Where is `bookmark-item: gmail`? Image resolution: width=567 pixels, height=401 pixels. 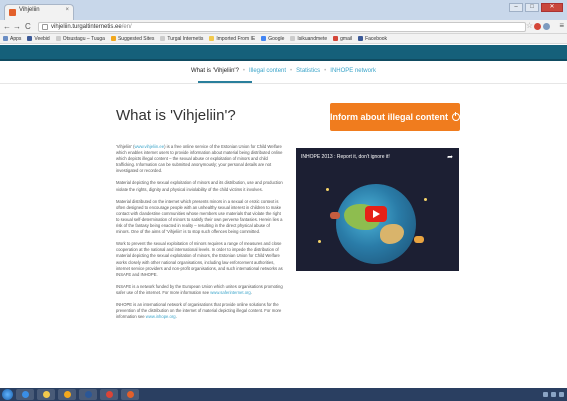
bookmark-item: gmail is located at coordinates (342, 39).